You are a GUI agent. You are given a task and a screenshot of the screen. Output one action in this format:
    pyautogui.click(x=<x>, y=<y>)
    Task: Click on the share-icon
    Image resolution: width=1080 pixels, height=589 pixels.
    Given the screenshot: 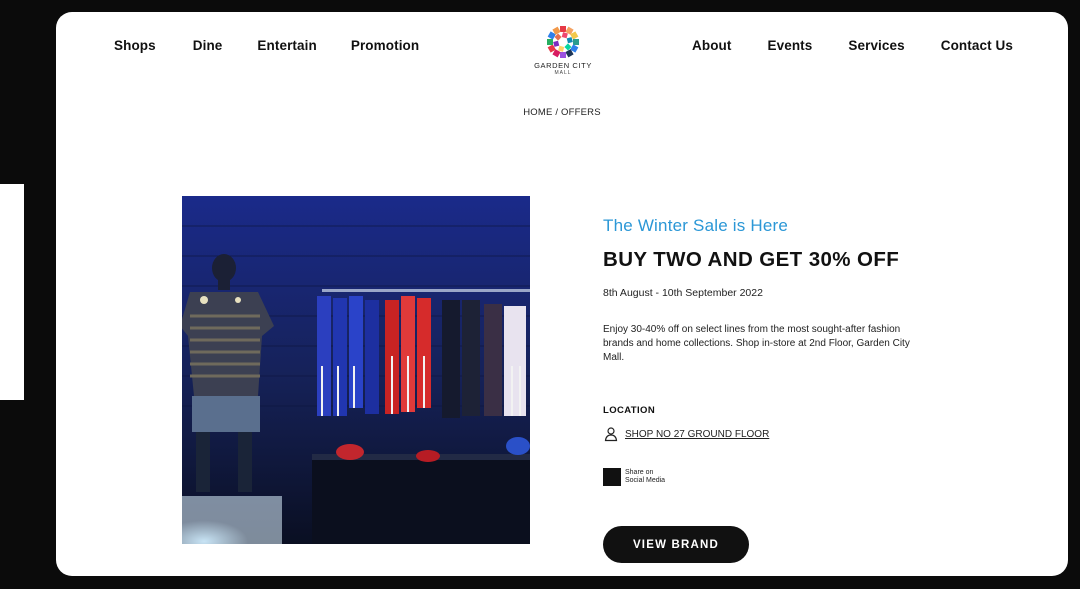 What is the action you would take?
    pyautogui.click(x=612, y=477)
    